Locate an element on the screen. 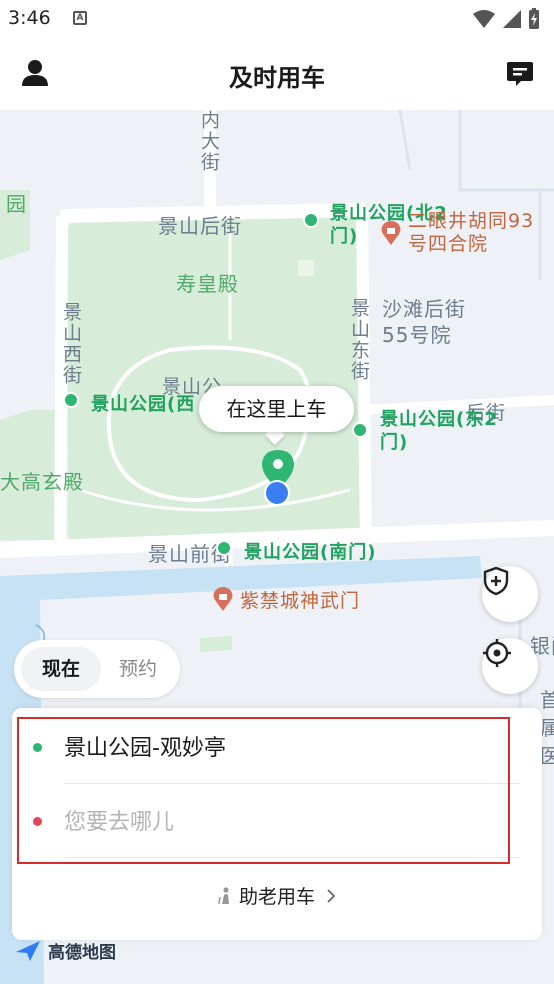 The image size is (554, 984). poi-east-gate: 景山公园(东2门) is located at coordinates (442, 431).